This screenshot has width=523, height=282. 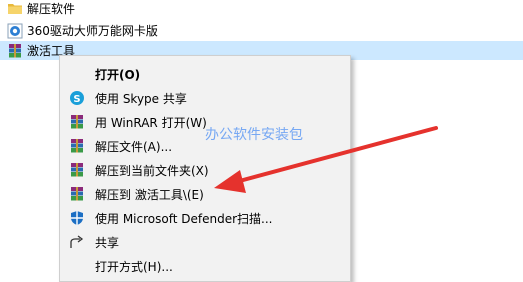 What do you see at coordinates (118, 75) in the screenshot?
I see `menu-item-label: 打开(O)` at bounding box center [118, 75].